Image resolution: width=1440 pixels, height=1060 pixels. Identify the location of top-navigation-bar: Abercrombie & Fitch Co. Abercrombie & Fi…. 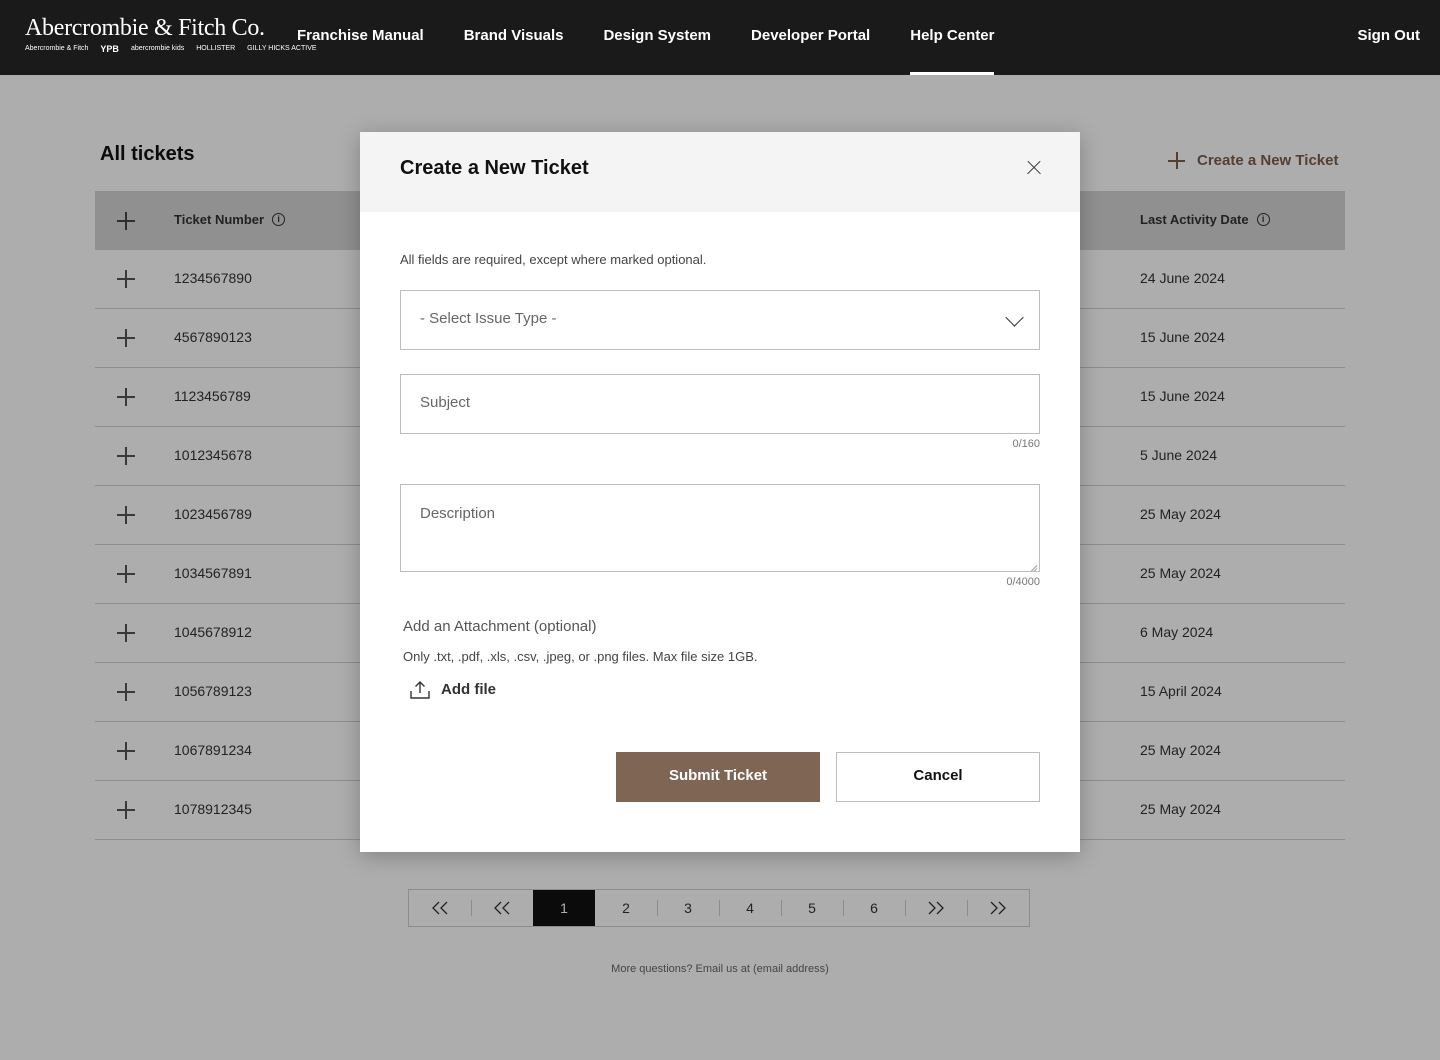
(720, 38).